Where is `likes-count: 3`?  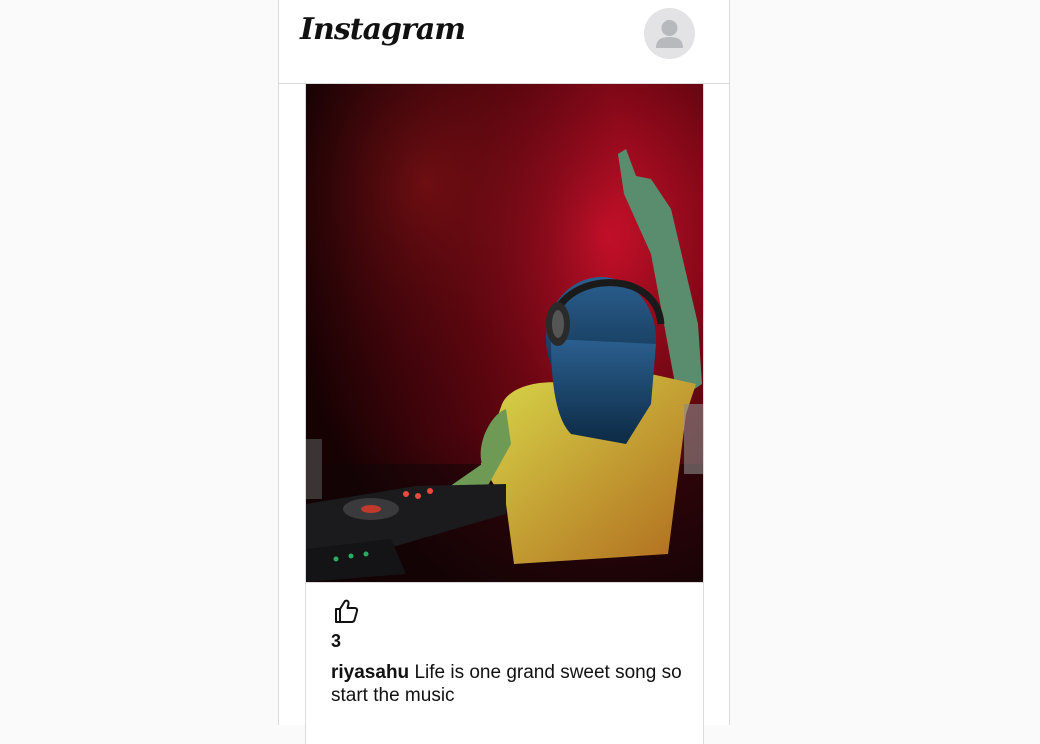
likes-count: 3 is located at coordinates (336, 641).